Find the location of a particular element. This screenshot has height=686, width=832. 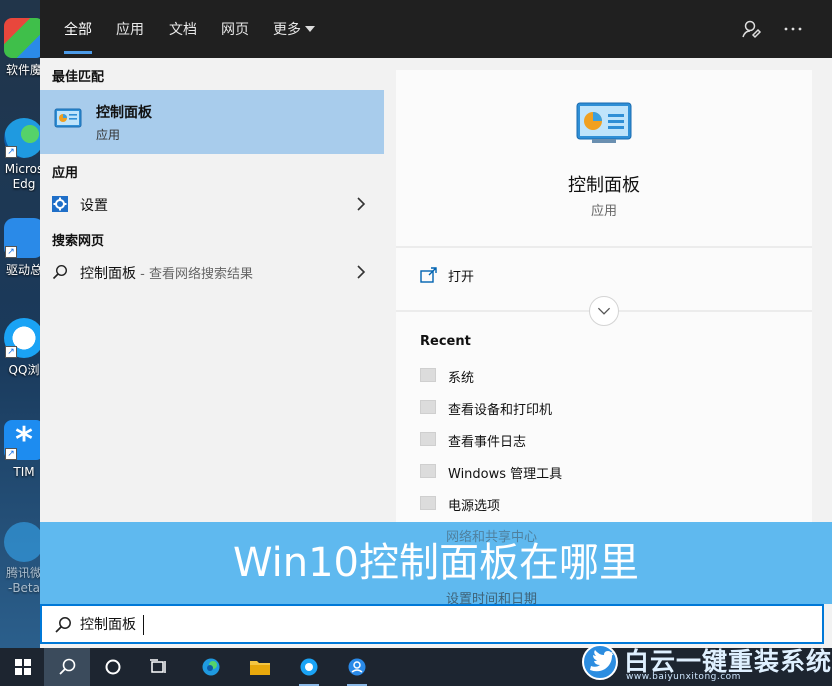

driver-icon is located at coordinates (357, 667).